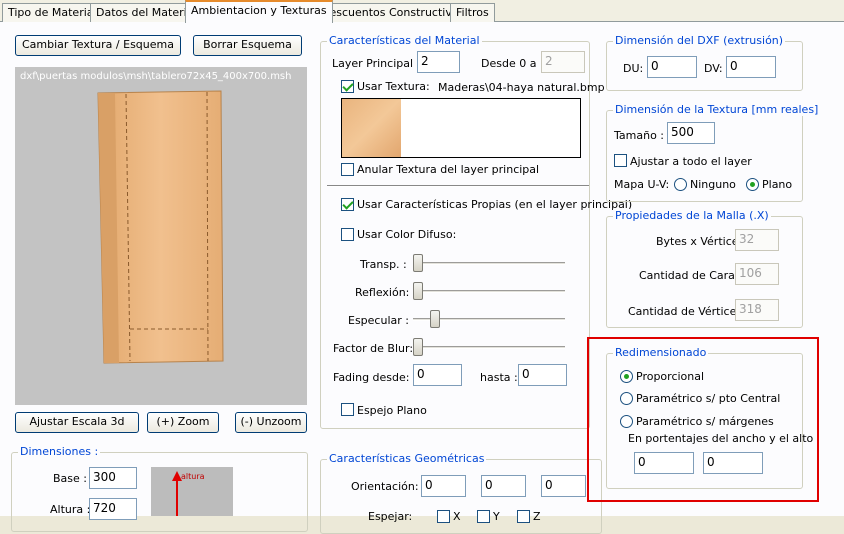  I want to click on blur-slider-track, so click(489, 347).